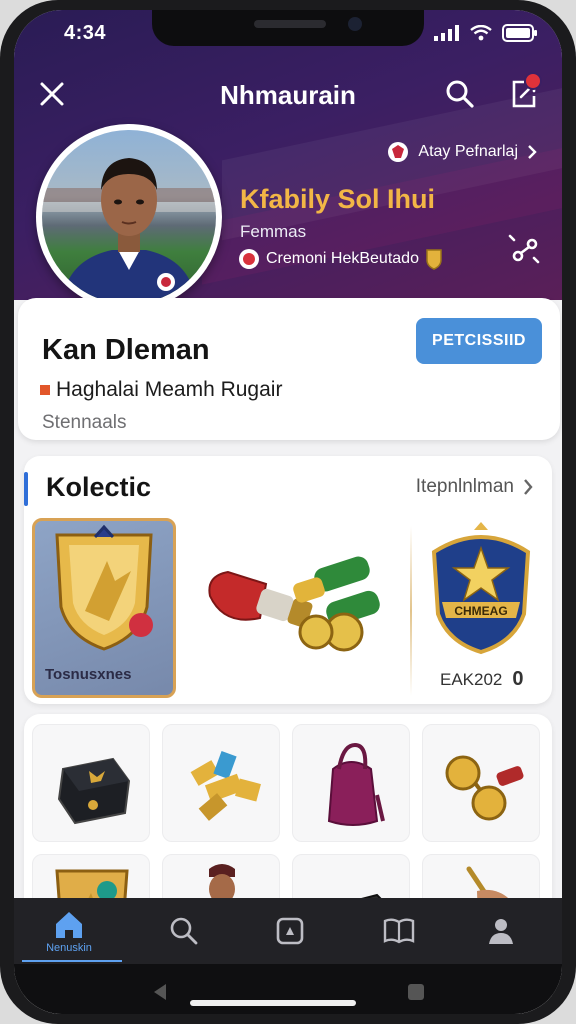 This screenshot has width=576, height=1024. I want to click on nav-item-home: Nenuskin, so click(69, 931).